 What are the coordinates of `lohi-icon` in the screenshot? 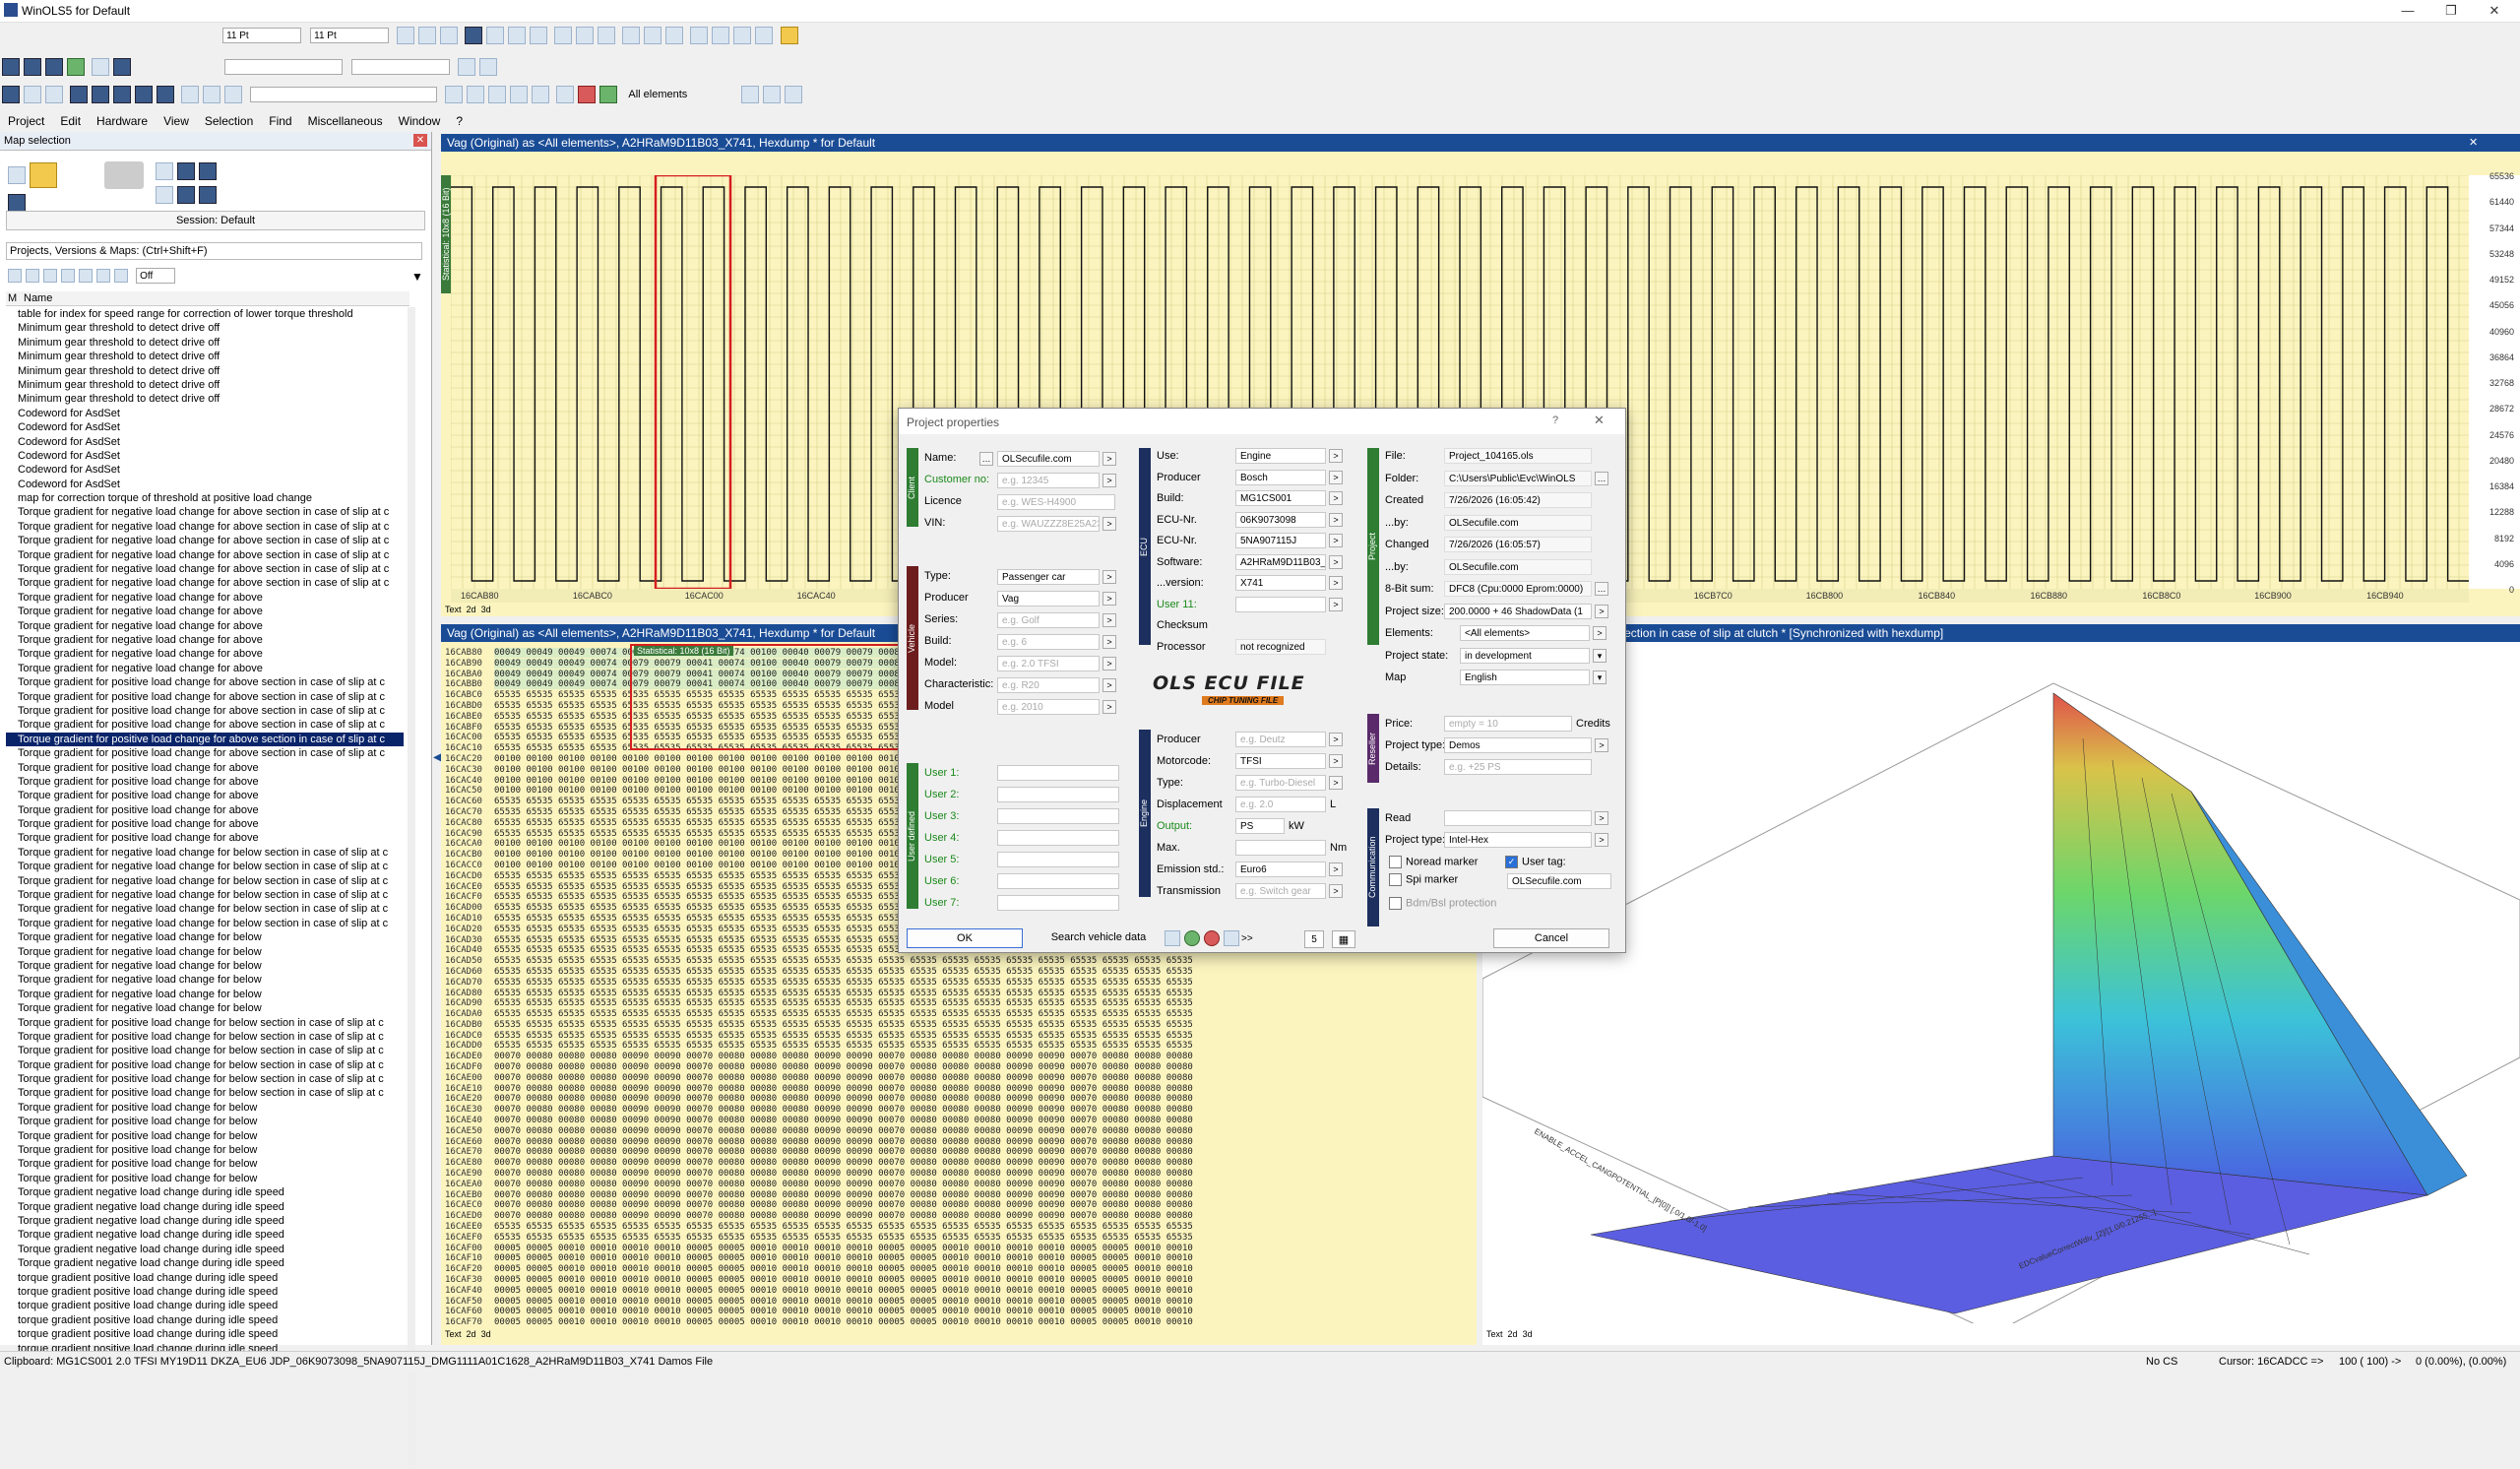 It's located at (585, 35).